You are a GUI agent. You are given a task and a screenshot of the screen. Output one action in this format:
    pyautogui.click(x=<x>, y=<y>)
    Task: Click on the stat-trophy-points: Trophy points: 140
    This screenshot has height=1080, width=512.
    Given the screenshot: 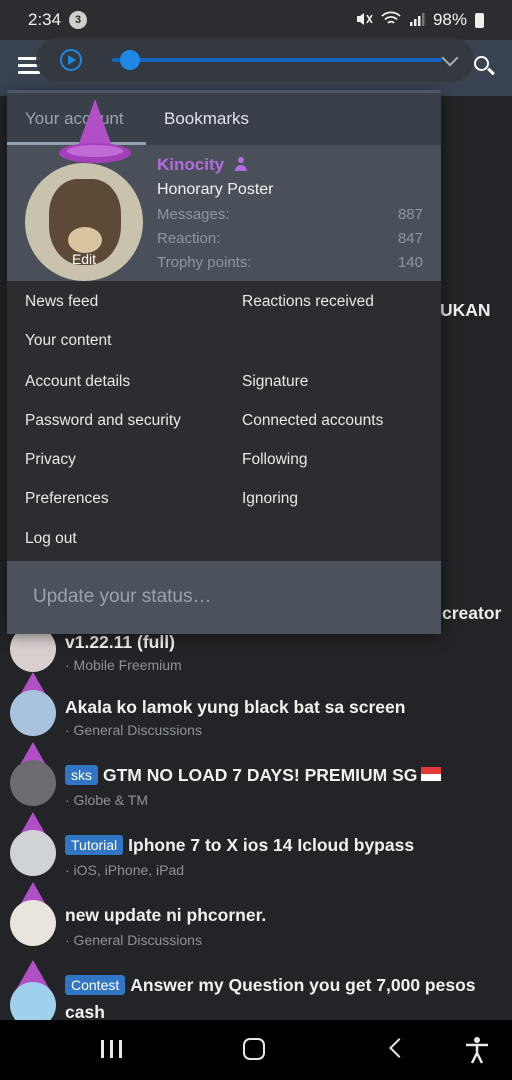 What is the action you would take?
    pyautogui.click(x=290, y=262)
    